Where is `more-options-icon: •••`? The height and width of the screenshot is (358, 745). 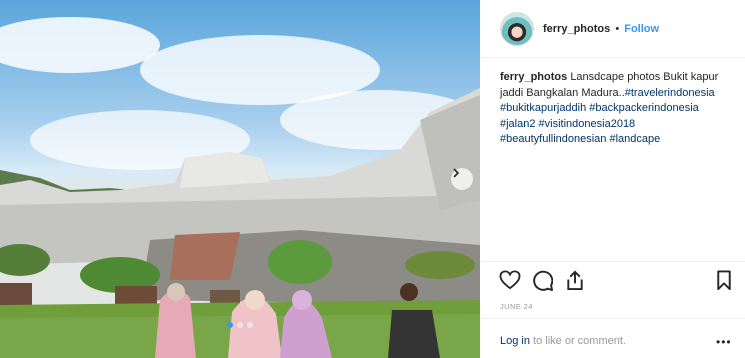 more-options-icon: ••• is located at coordinates (724, 342).